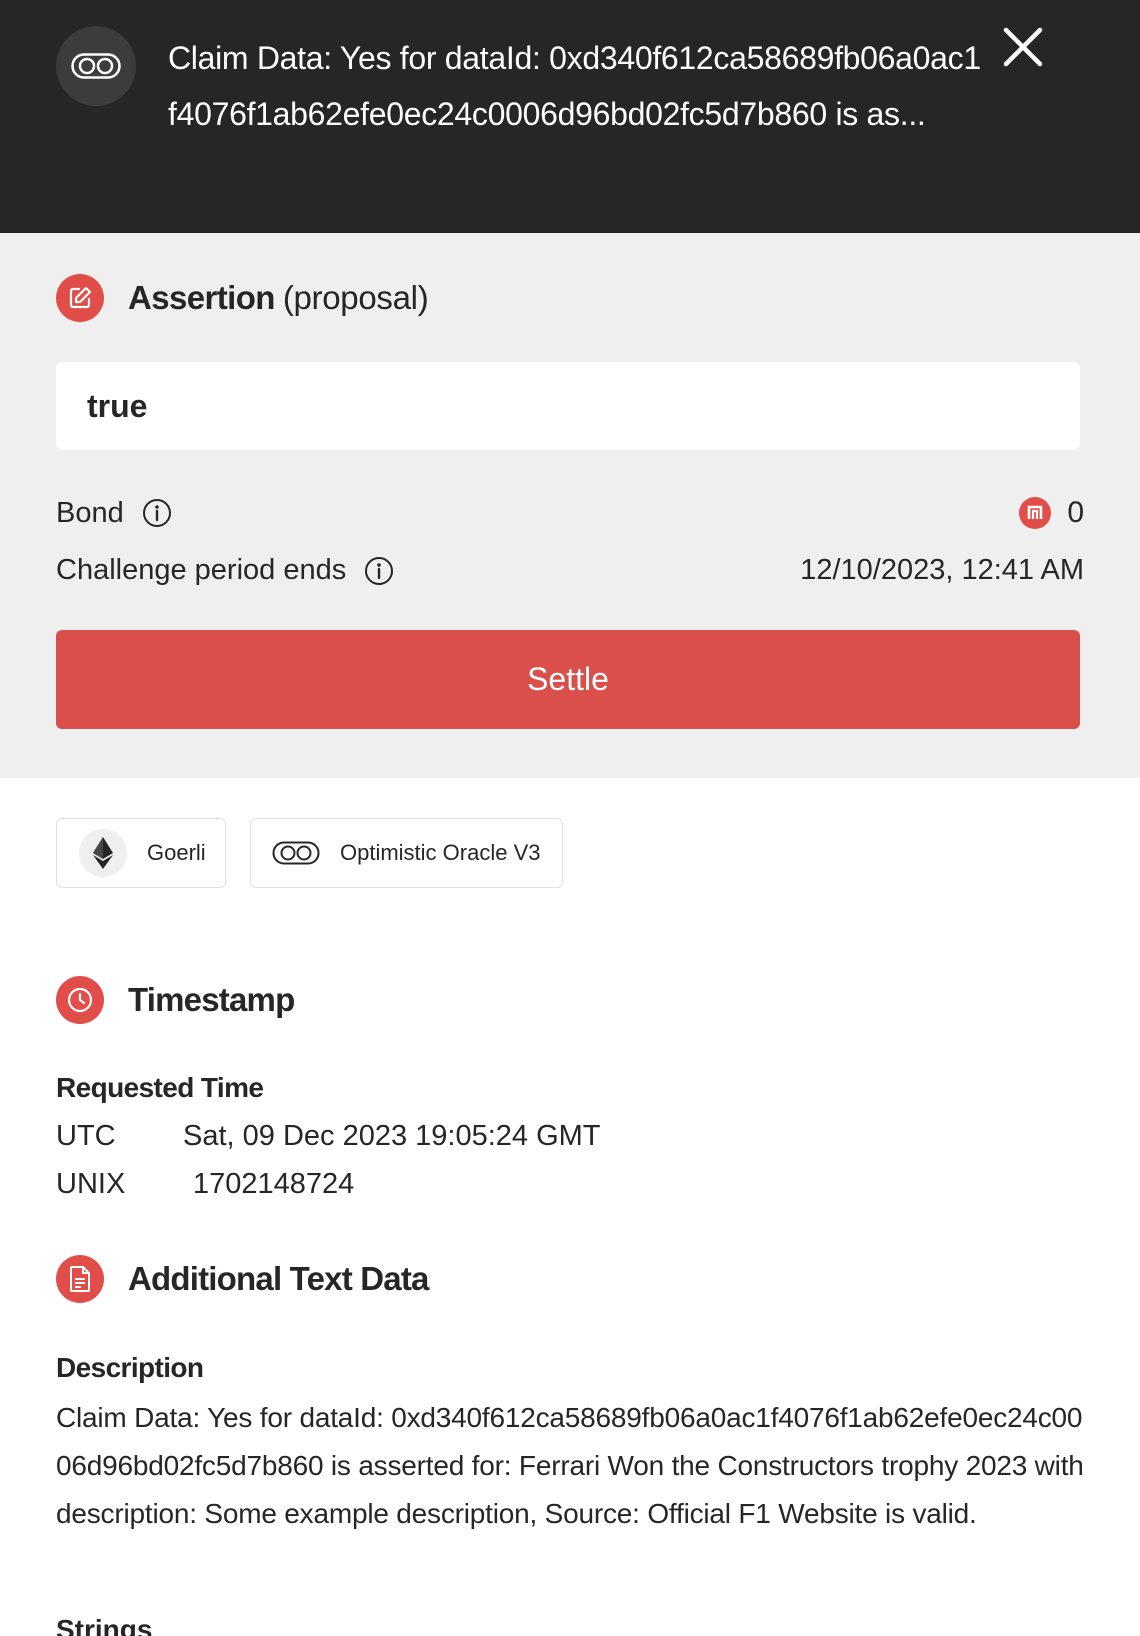 Image resolution: width=1140 pixels, height=1636 pixels. What do you see at coordinates (392, 1136) in the screenshot?
I see `utc-value: Sat, 09 Dec 2023 19:05:24 GMT` at bounding box center [392, 1136].